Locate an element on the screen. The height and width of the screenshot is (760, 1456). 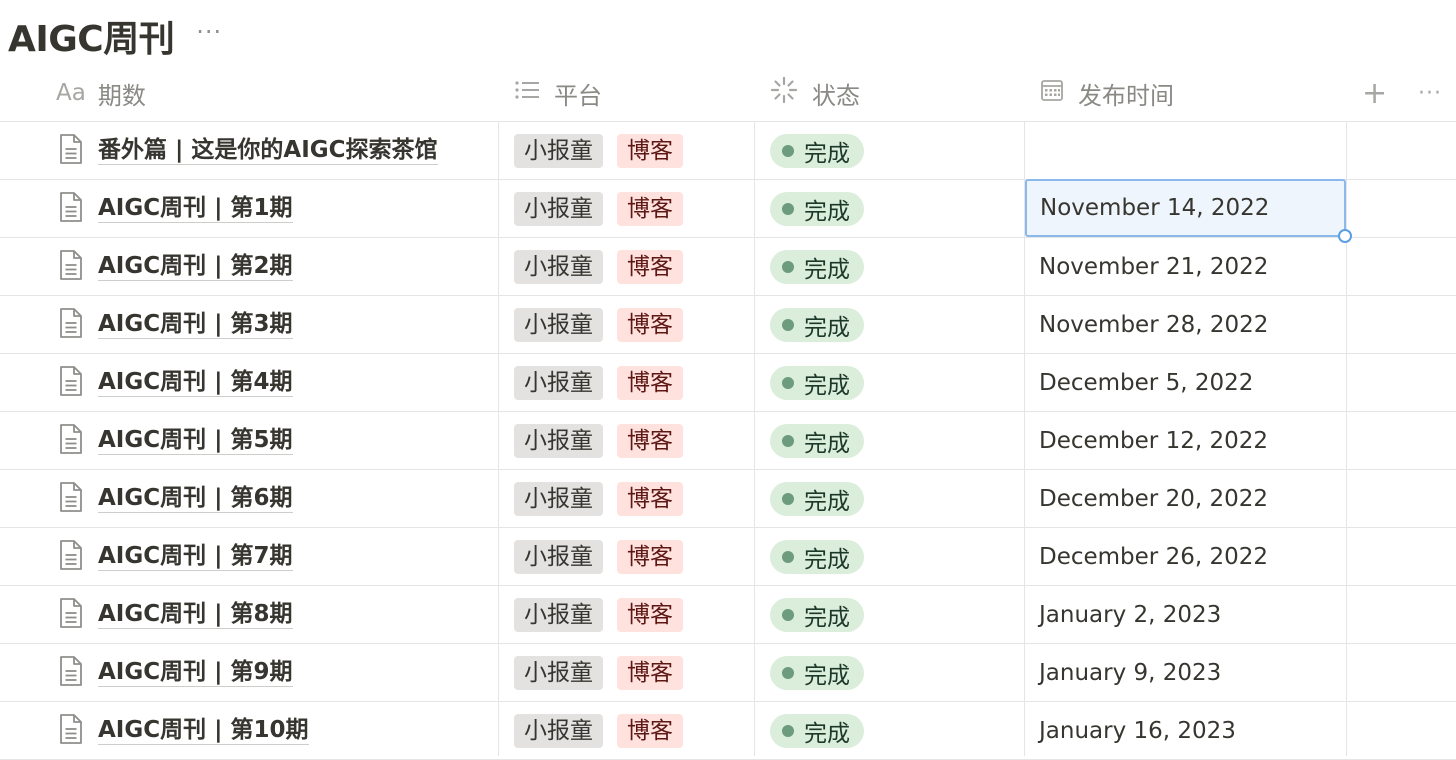
page-title-link: AIGC周刊 | 第4期 is located at coordinates (195, 382).